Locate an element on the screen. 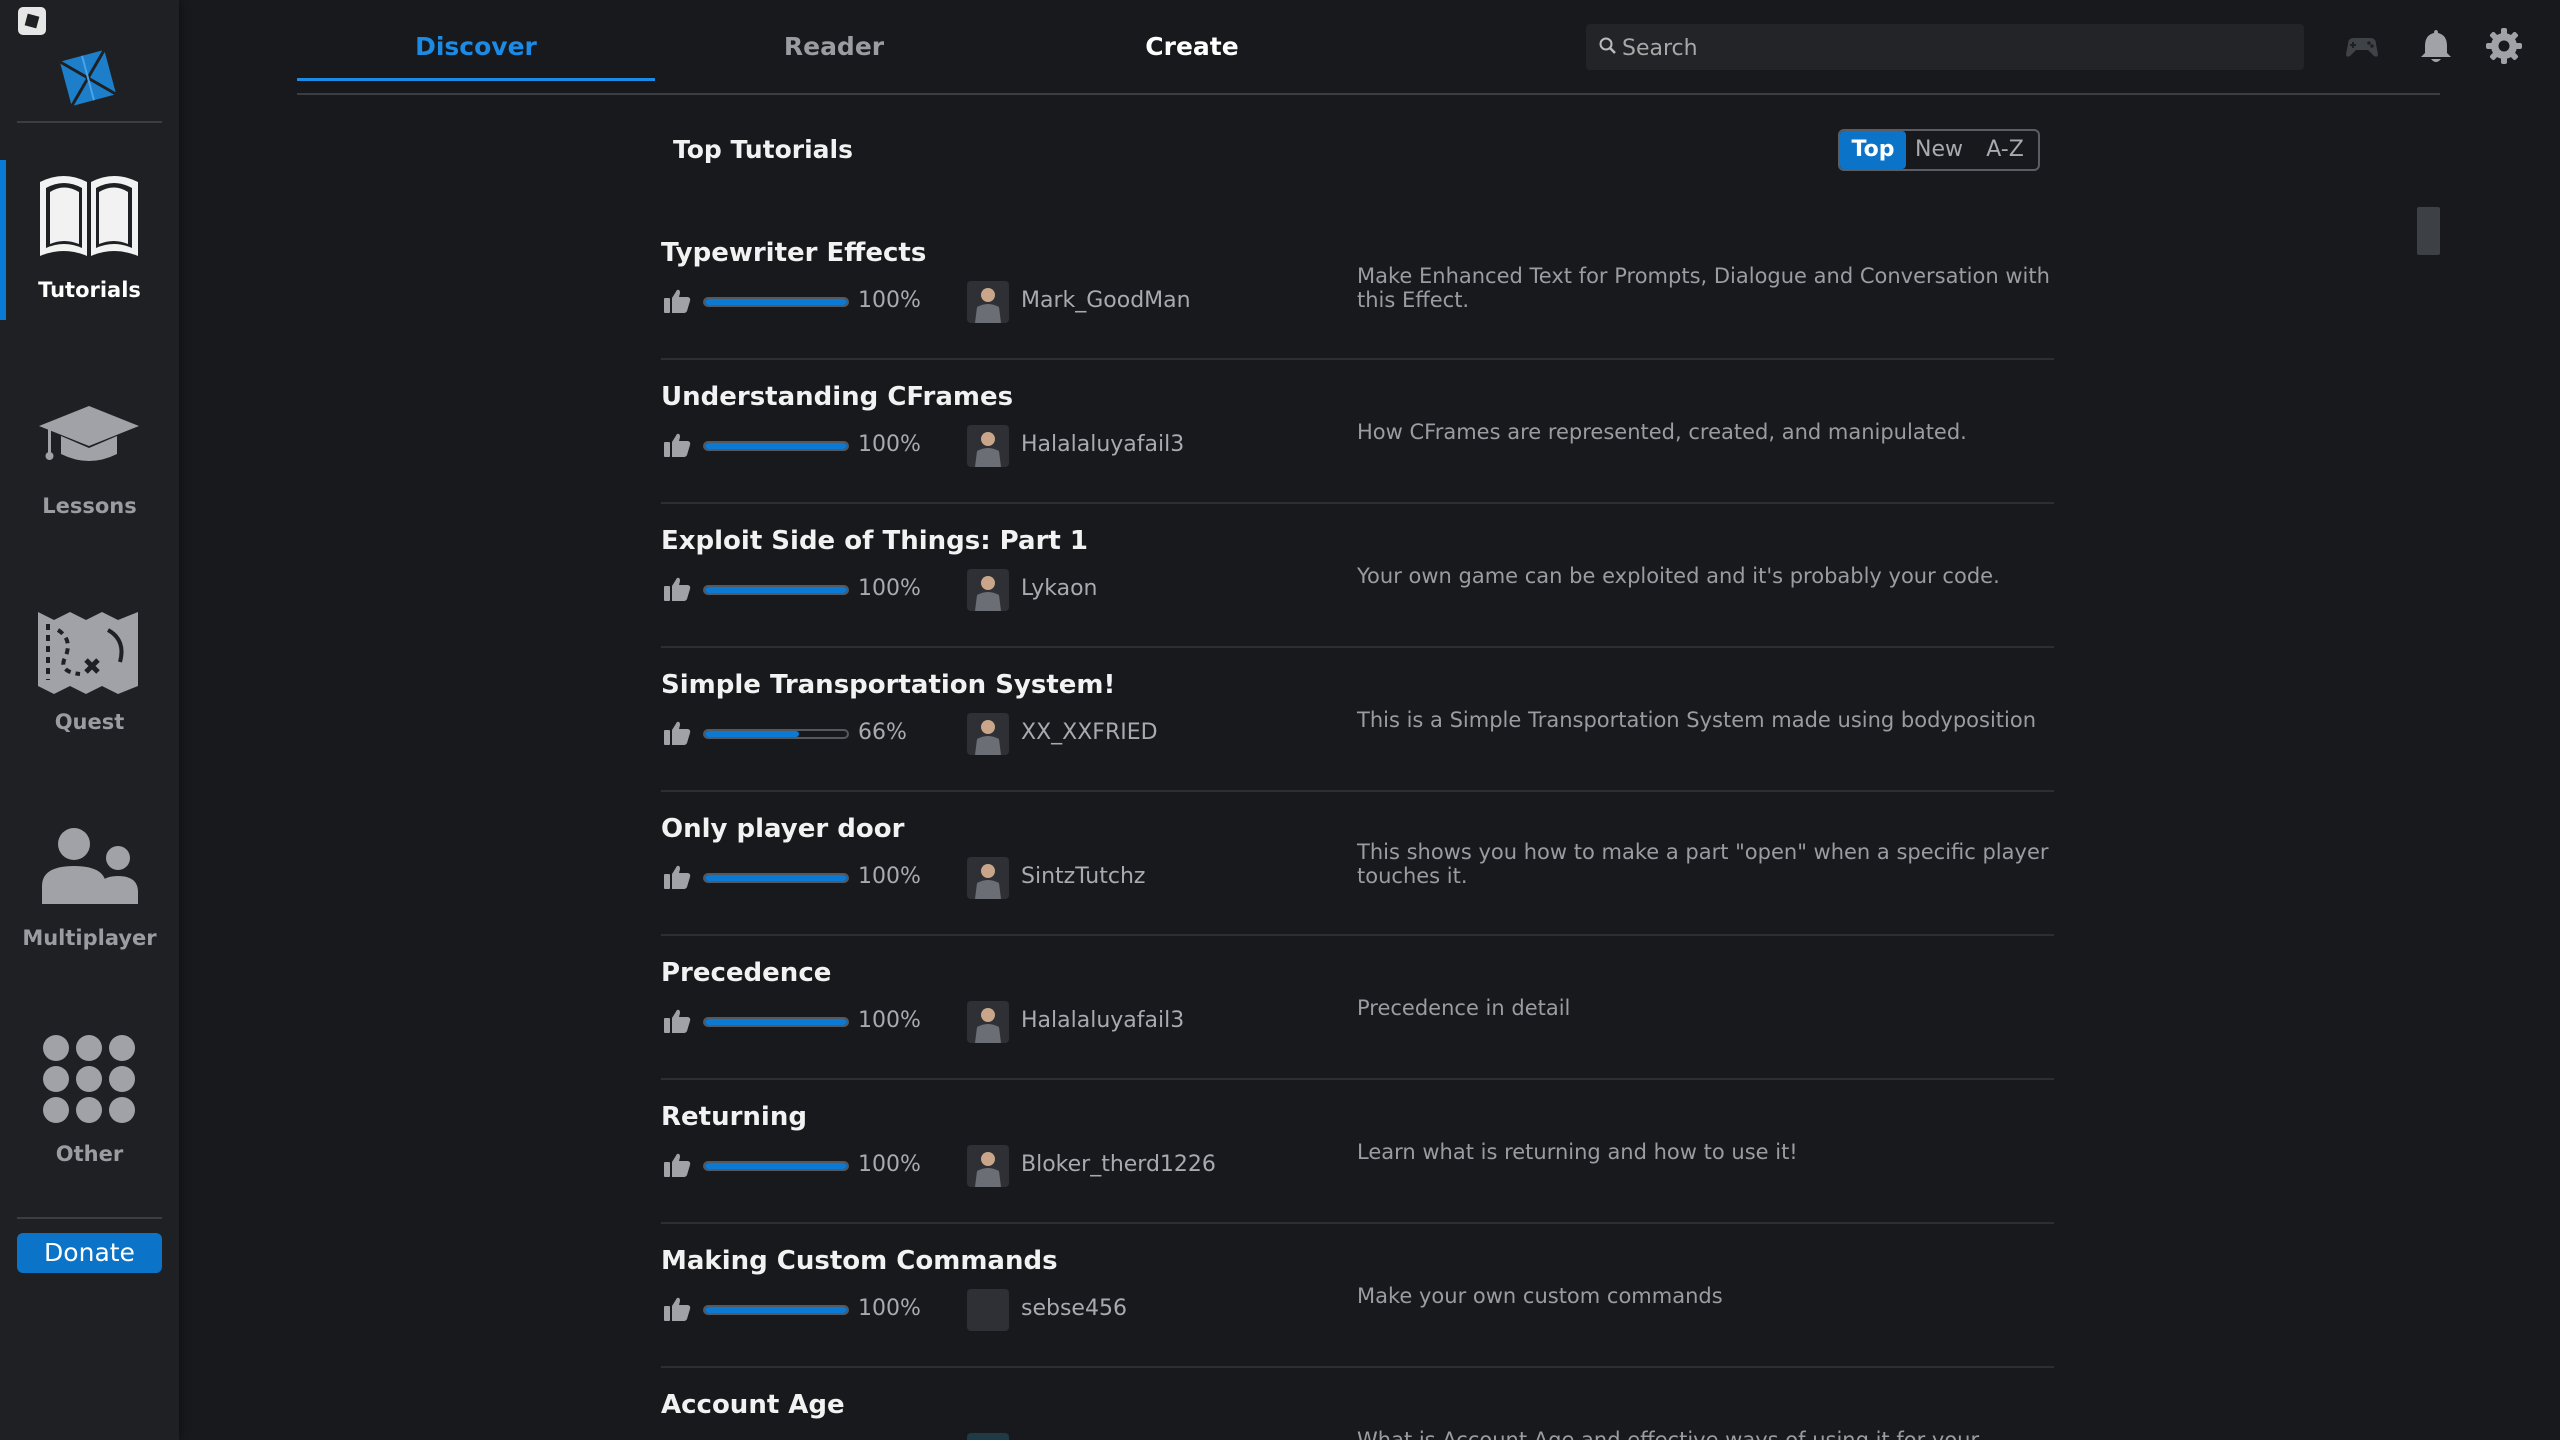 This screenshot has height=1440, width=2560. sidebar-item-quest: Quest is located at coordinates (89, 672).